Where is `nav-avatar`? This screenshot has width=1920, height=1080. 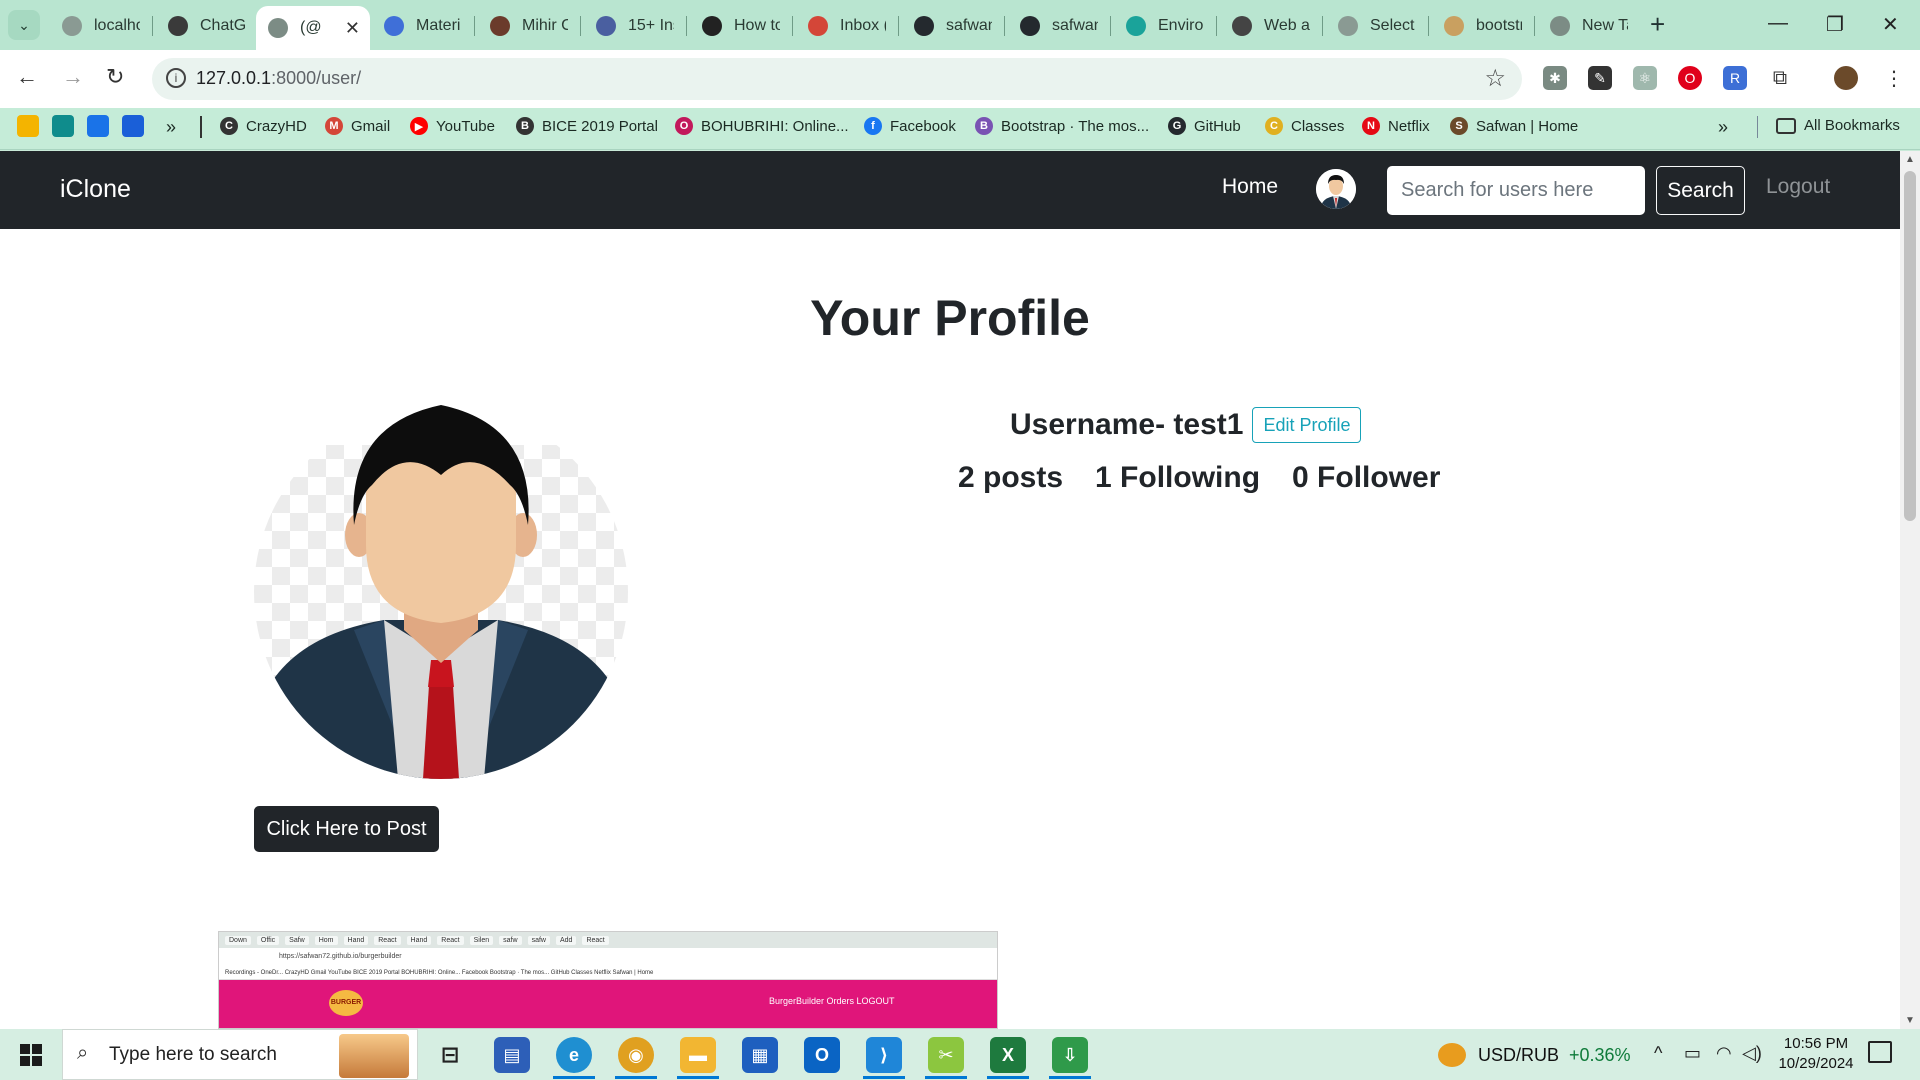 nav-avatar is located at coordinates (1336, 189).